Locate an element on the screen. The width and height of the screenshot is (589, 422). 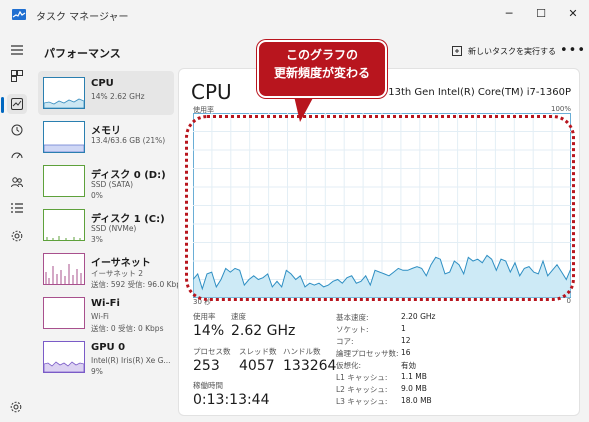
sidebar-item-ethernet: イーサネット イーサネット 2 送信: 592 受信: 96.0 Kbps is located at coordinates (111, 269).